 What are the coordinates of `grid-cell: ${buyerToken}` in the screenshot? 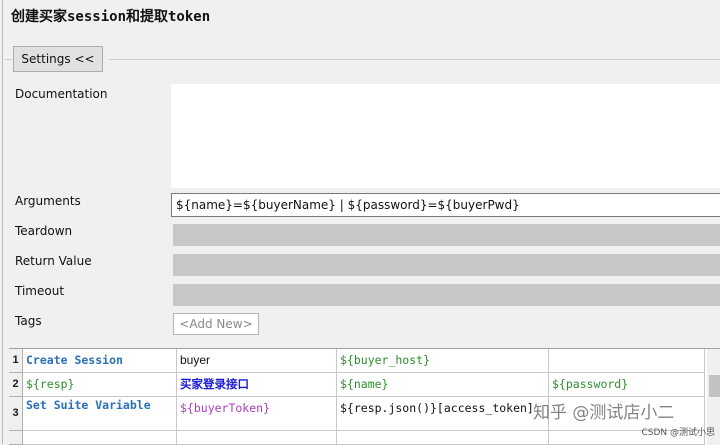 It's located at (257, 414).